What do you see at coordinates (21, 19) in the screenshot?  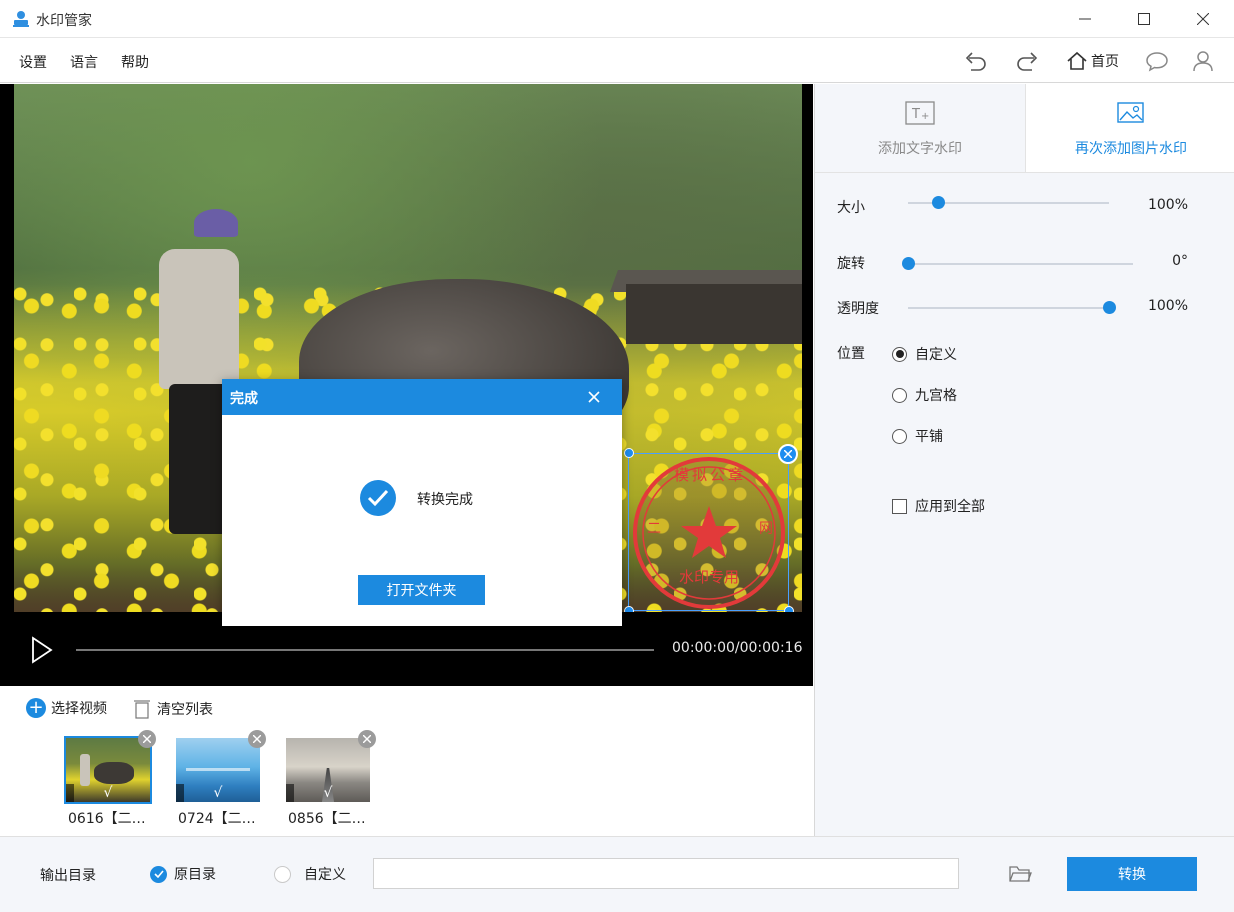 I see `app-logo-icon` at bounding box center [21, 19].